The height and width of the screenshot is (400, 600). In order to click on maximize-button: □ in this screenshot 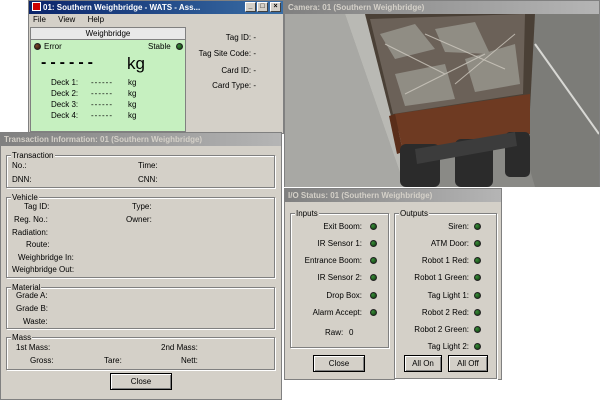, I will do `click(262, 7)`.